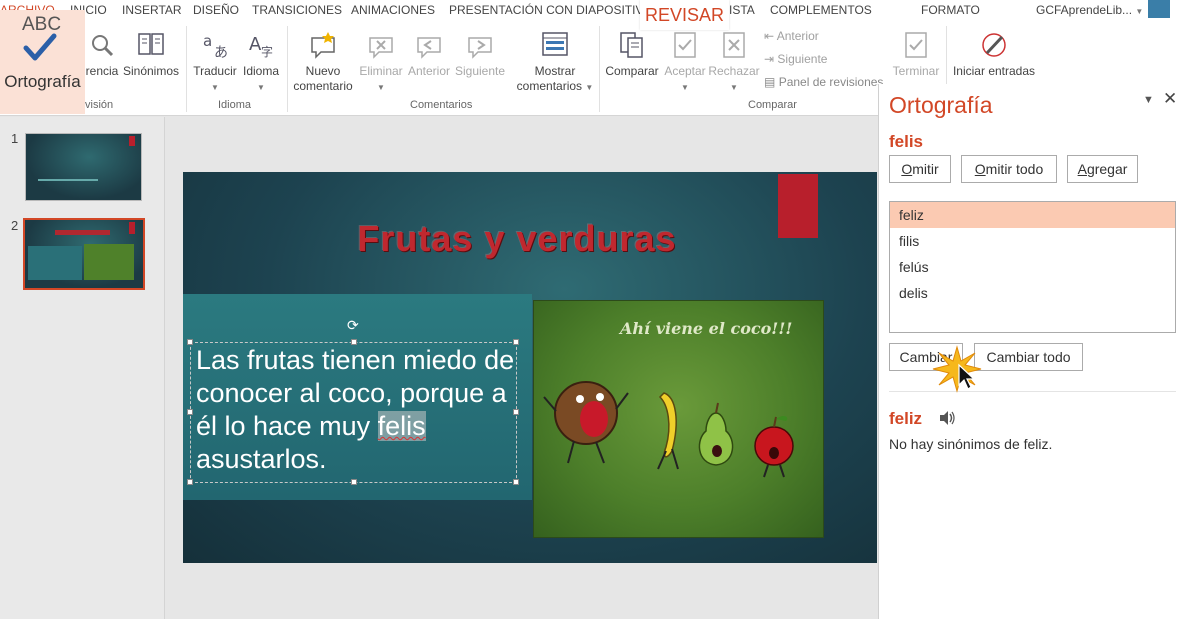  Describe the element at coordinates (685, 62) in the screenshot. I see `aceptar-button: Aceptar ▼` at that location.